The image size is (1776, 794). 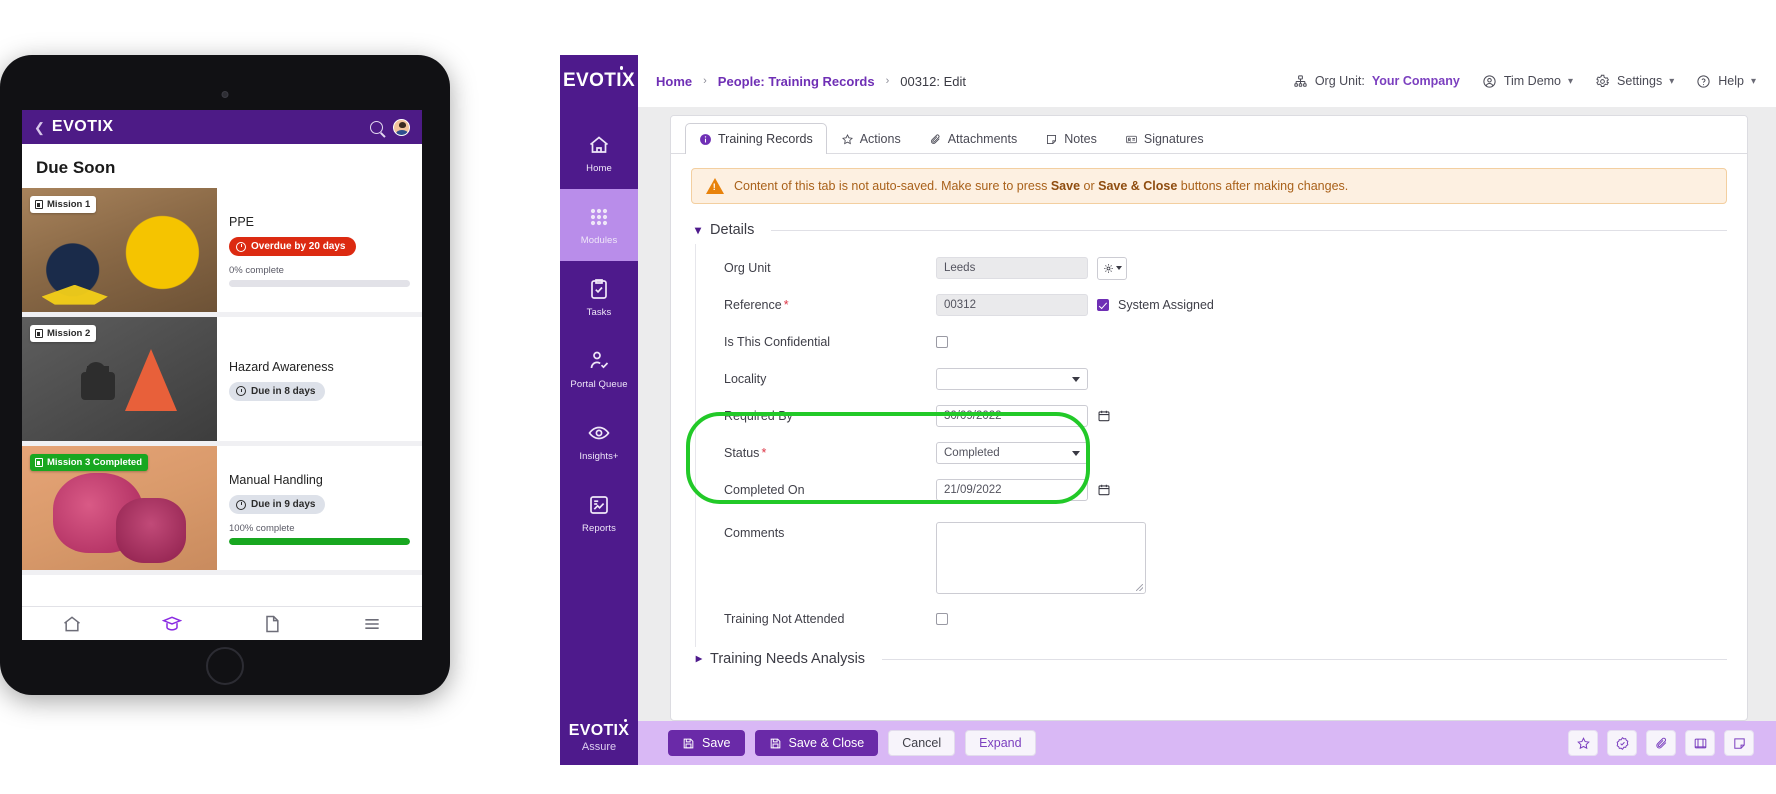 What do you see at coordinates (756, 138) in the screenshot?
I see `tab-training-records: Training Records` at bounding box center [756, 138].